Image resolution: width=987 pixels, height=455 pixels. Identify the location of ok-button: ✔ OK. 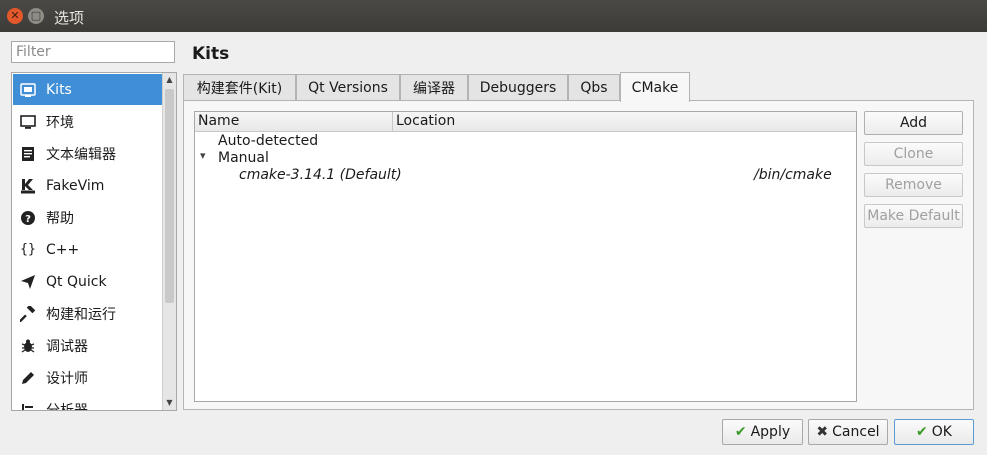
(934, 432).